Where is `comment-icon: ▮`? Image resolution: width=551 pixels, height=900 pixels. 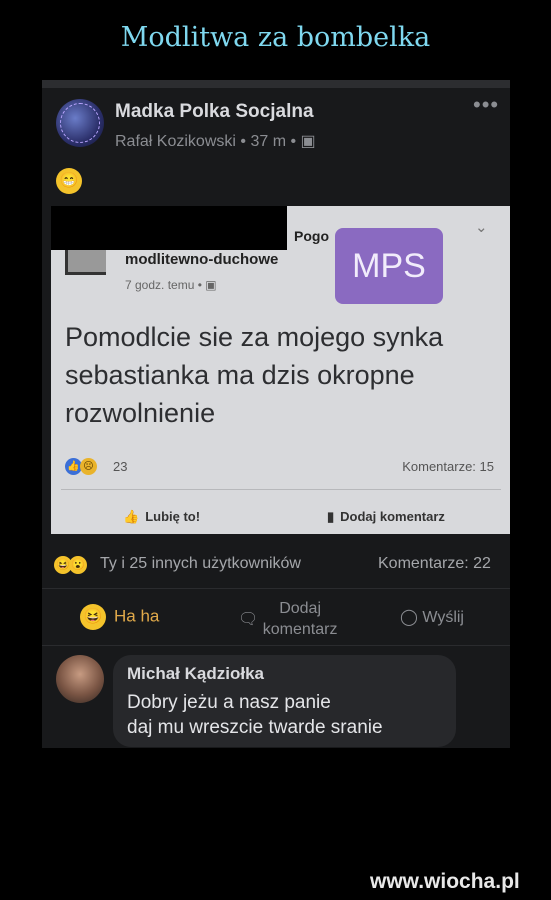 comment-icon: ▮ is located at coordinates (331, 516).